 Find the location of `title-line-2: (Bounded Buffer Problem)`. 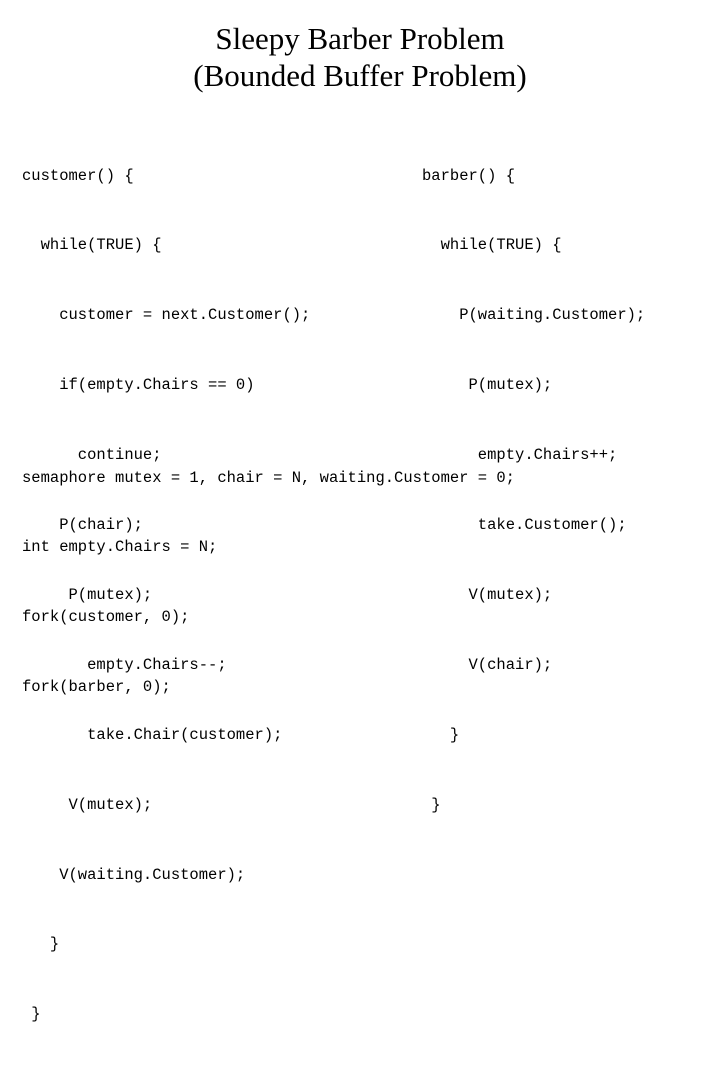

title-line-2: (Bounded Buffer Problem) is located at coordinates (360, 75).